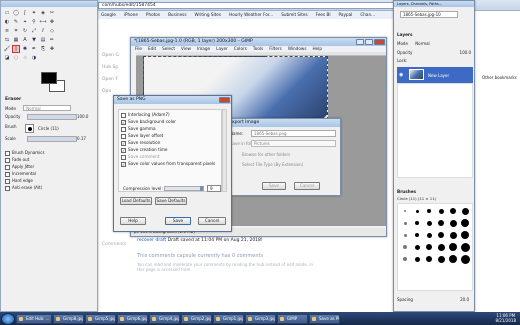 This screenshot has height=325, width=520. Describe the element at coordinates (170, 128) in the screenshot. I see `png-option: Save gamma` at that location.